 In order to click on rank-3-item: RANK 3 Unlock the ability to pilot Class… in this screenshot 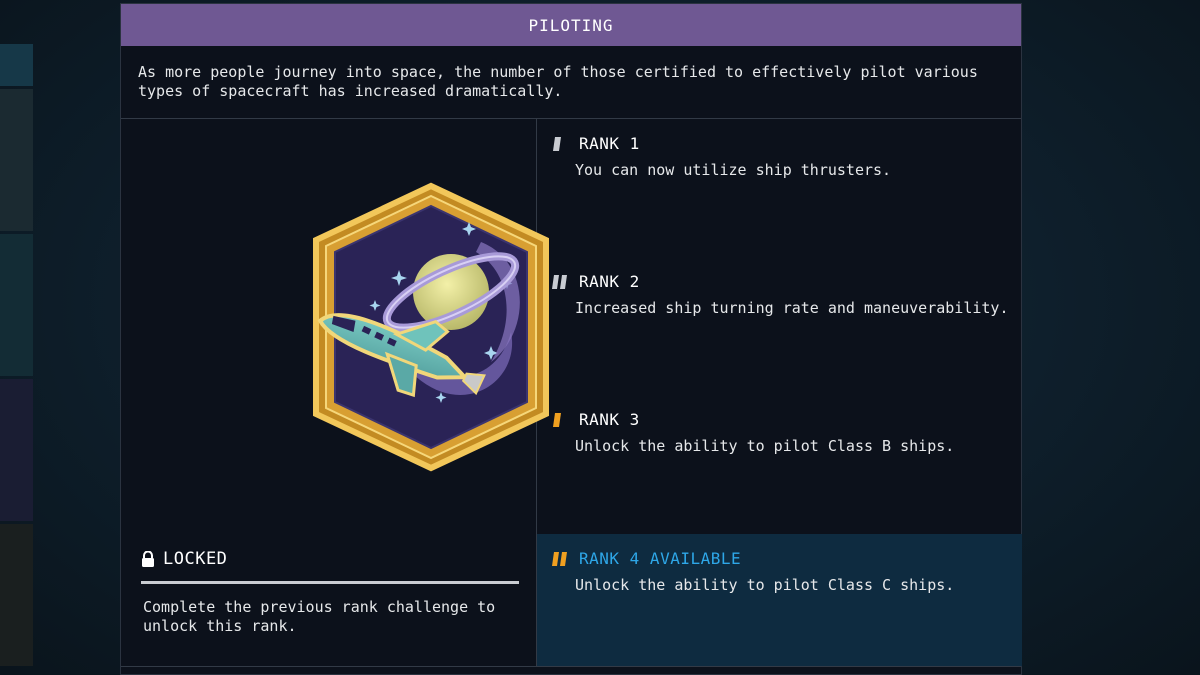, I will do `click(781, 432)`.